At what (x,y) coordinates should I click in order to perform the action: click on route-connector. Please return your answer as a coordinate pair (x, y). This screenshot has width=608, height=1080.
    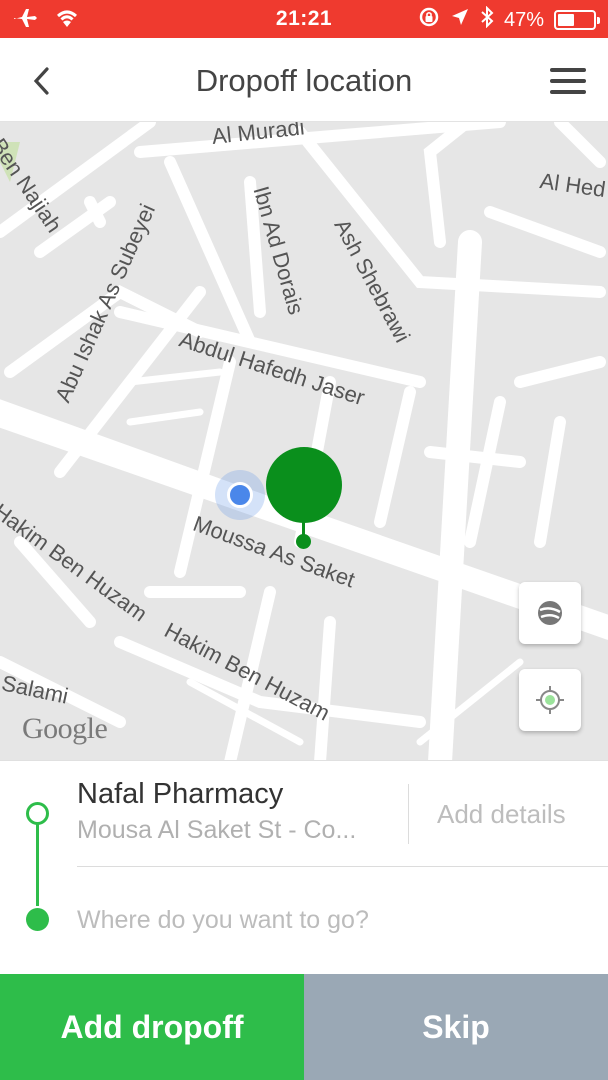
    Looking at the image, I should click on (37, 864).